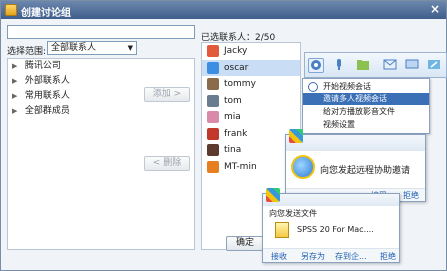 This screenshot has width=447, height=271. What do you see at coordinates (435, 65) in the screenshot?
I see `share-icon` at bounding box center [435, 65].